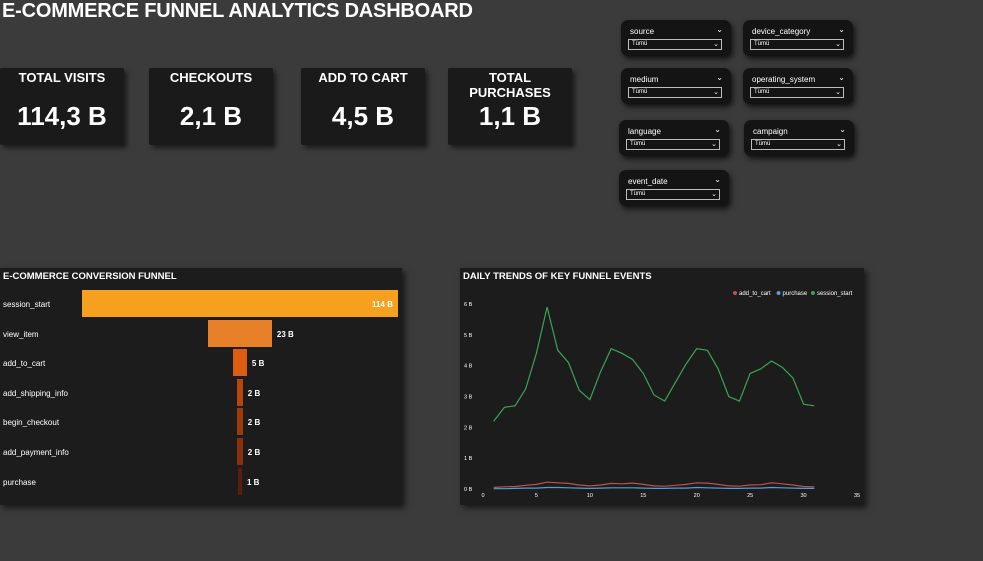 Image resolution: width=983 pixels, height=561 pixels. Describe the element at coordinates (642, 31) in the screenshot. I see `filter-label: source` at that location.